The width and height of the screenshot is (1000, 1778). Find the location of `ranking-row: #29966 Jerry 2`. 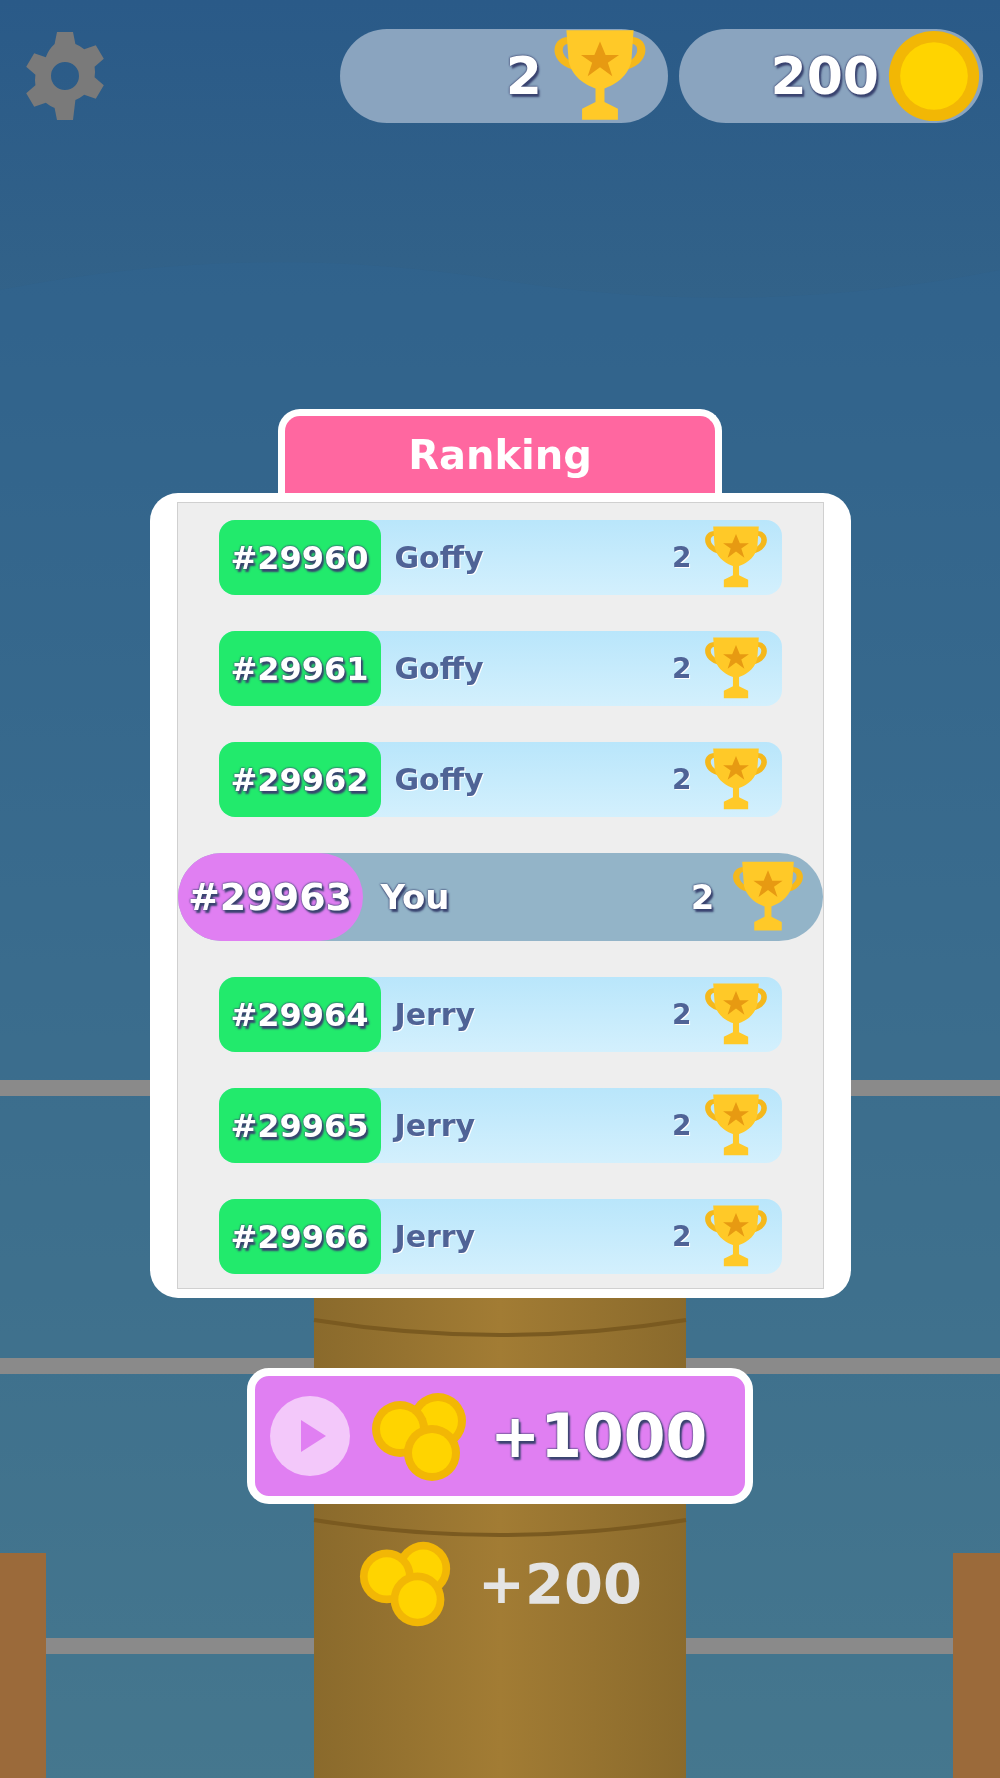

ranking-row: #29966 Jerry 2 is located at coordinates (500, 1236).